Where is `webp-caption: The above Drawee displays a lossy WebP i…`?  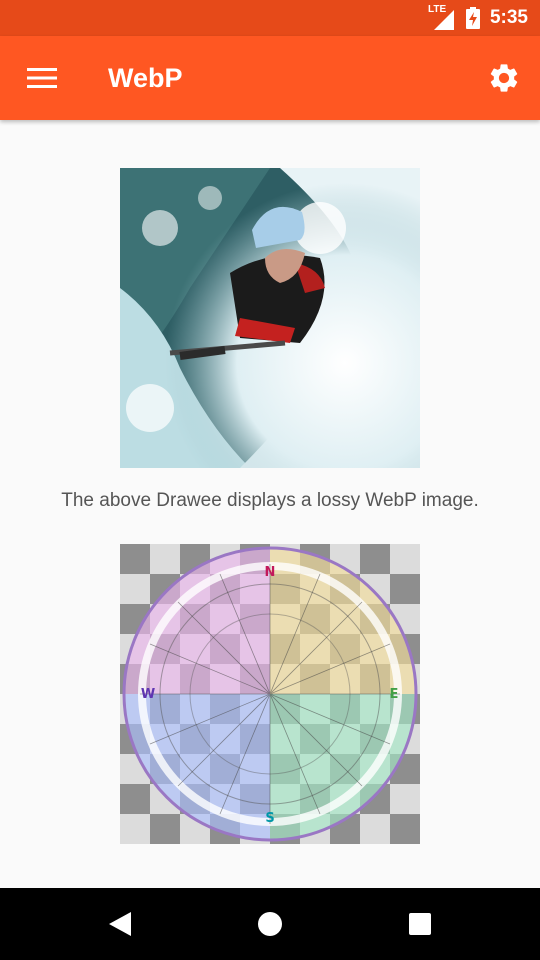
webp-caption: The above Drawee displays a lossy WebP i… is located at coordinates (270, 500).